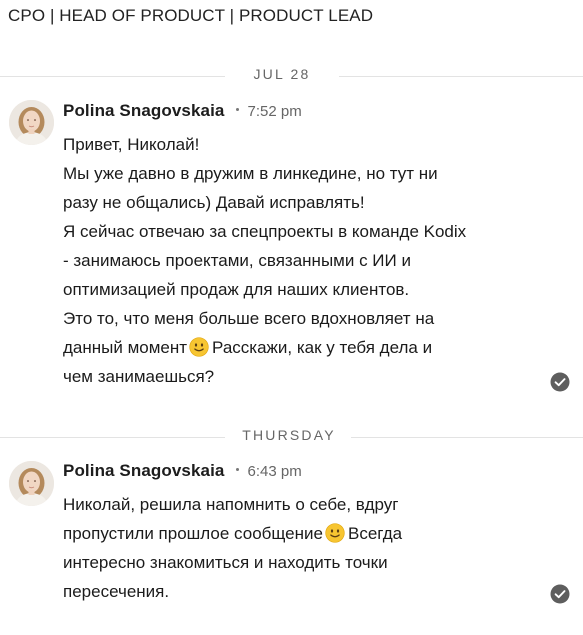  Describe the element at coordinates (274, 471) in the screenshot. I see `message-timestamp: 6:43 pm` at that location.